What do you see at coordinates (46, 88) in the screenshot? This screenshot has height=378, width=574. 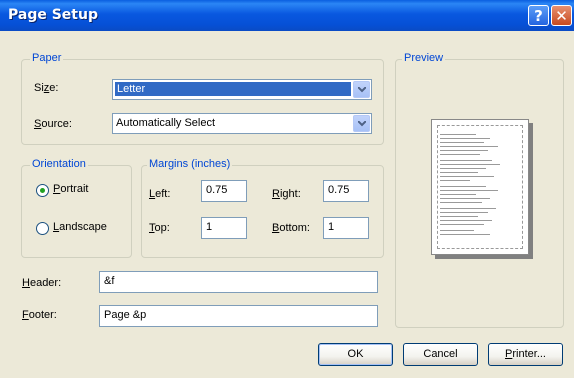 I see `size-label: Size:` at bounding box center [46, 88].